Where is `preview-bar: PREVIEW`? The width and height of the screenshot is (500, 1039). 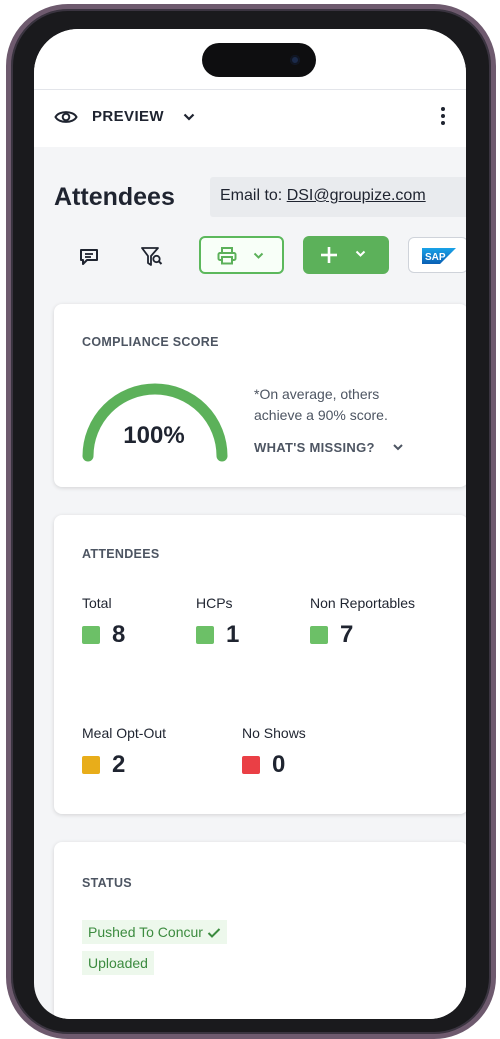 preview-bar: PREVIEW is located at coordinates (250, 118).